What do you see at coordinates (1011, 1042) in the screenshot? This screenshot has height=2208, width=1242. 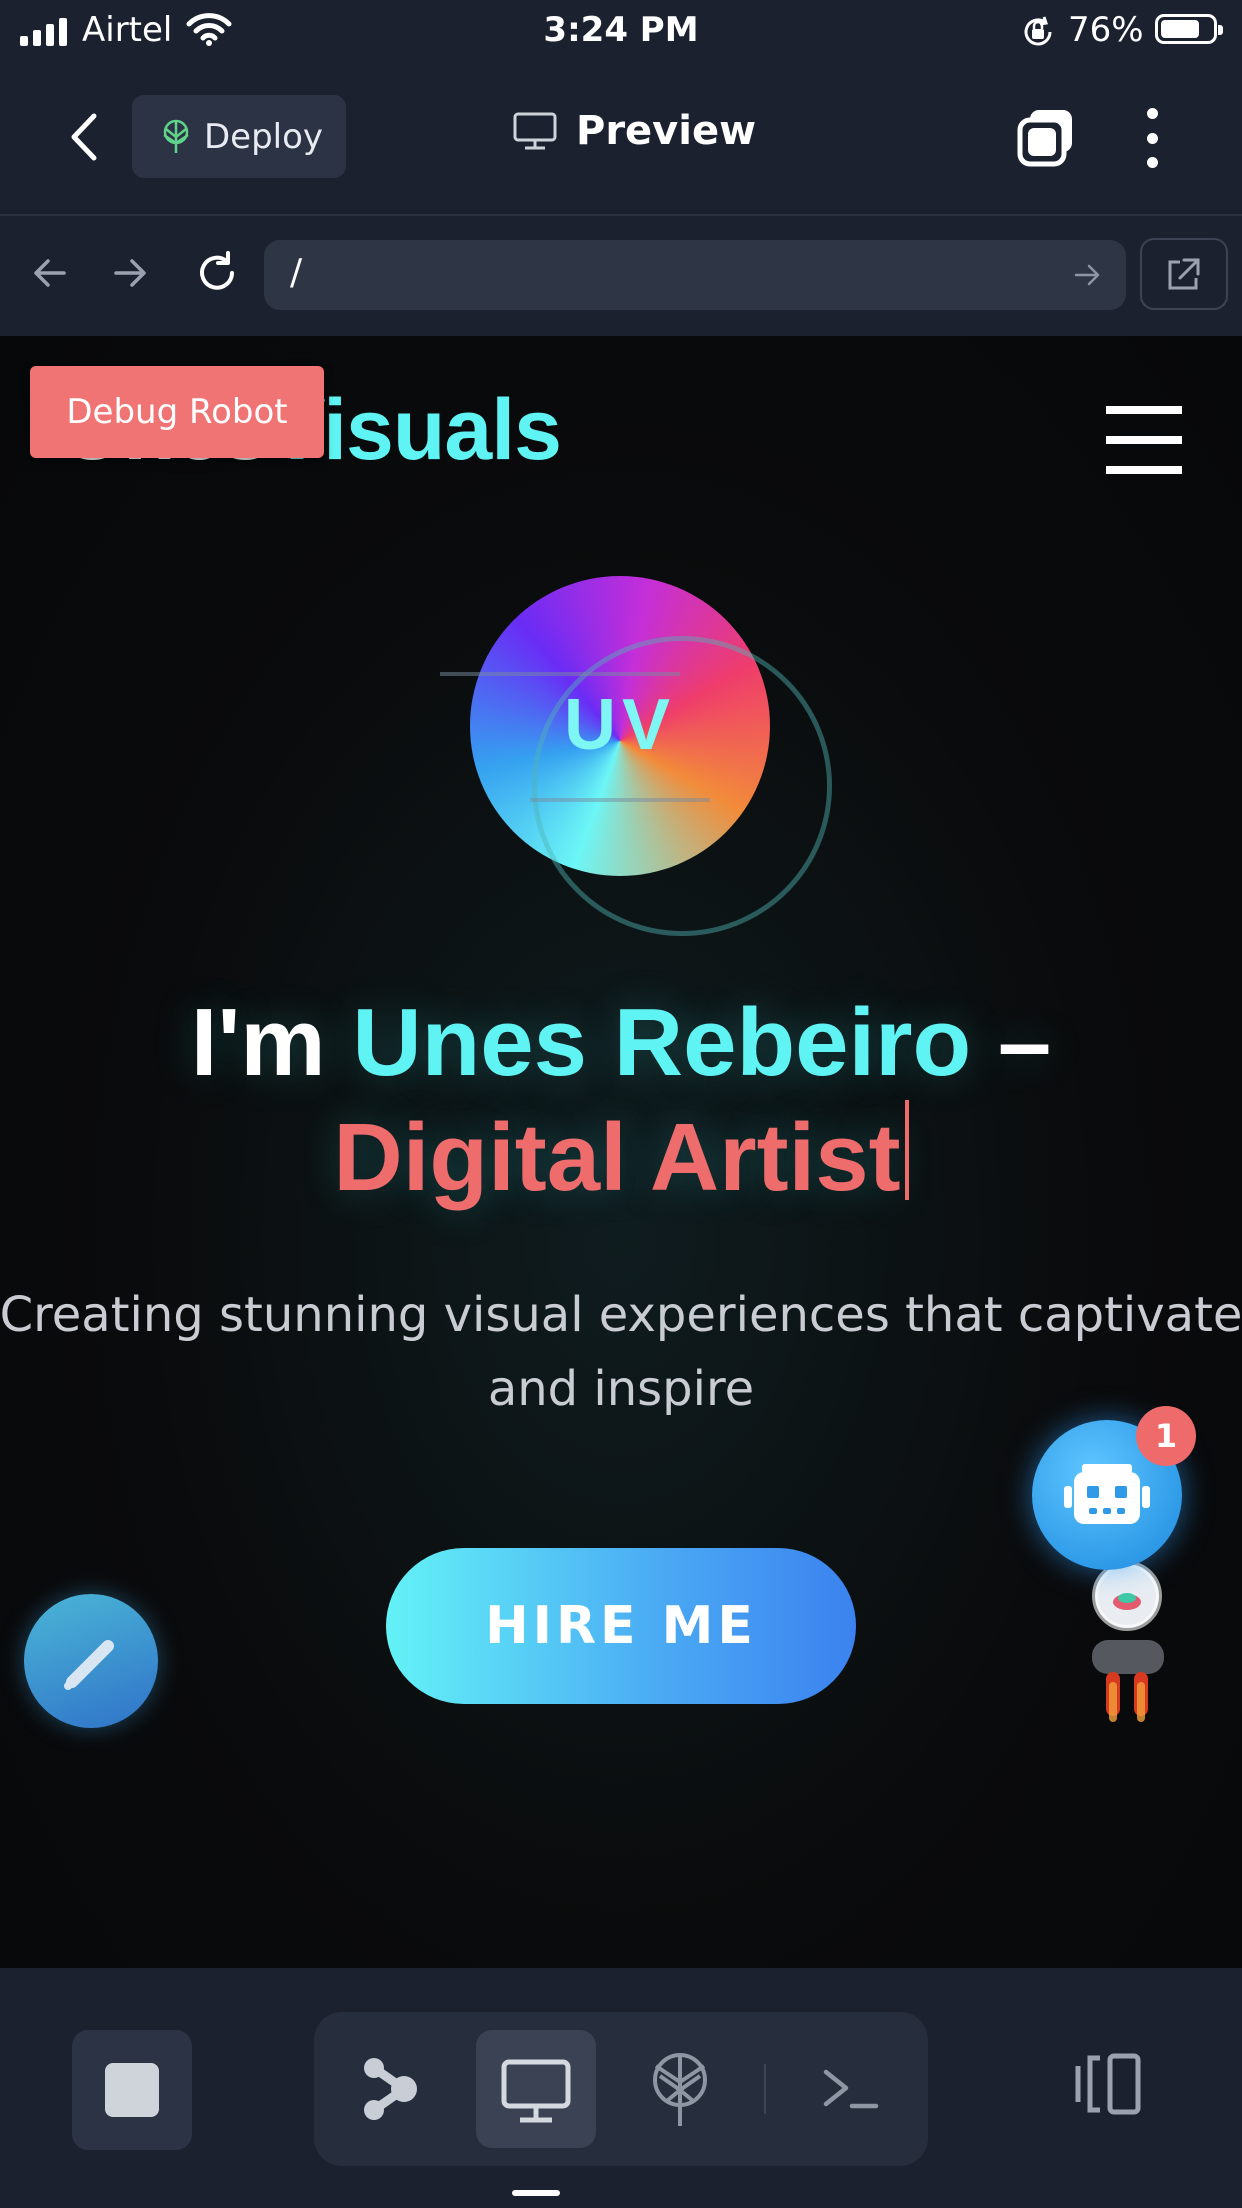 I see `headline-dash: –` at bounding box center [1011, 1042].